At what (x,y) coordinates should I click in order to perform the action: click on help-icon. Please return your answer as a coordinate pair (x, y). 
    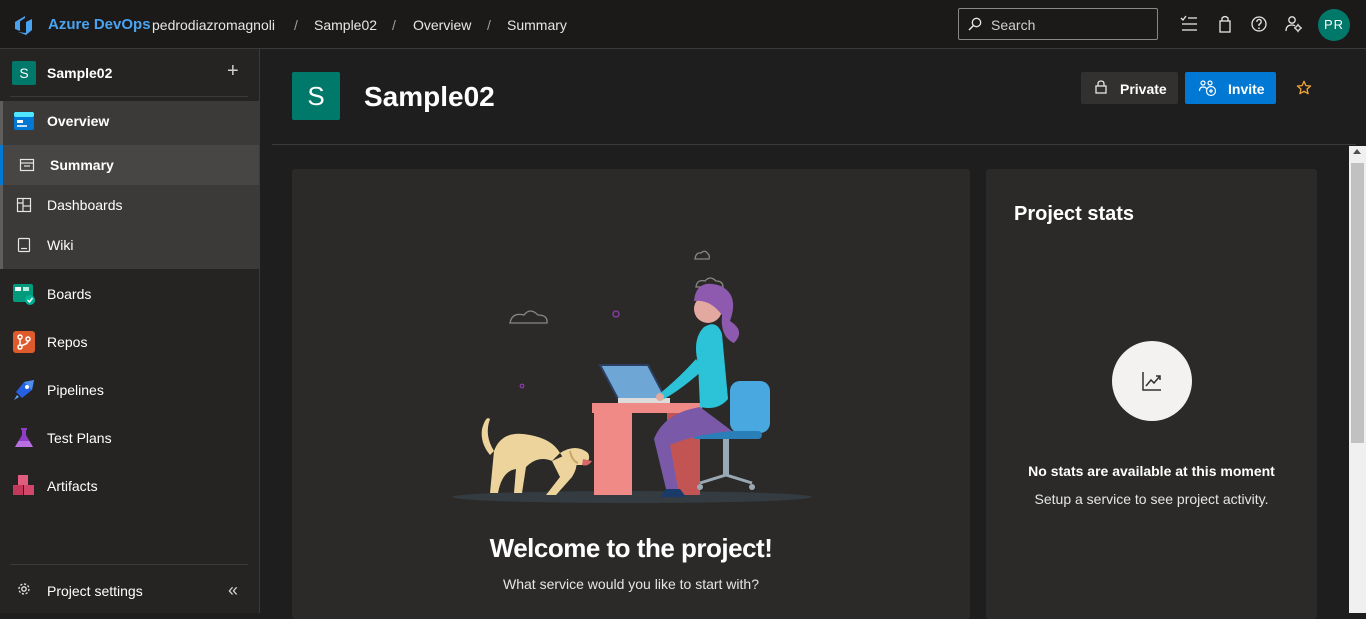
    Looking at the image, I should click on (1259, 24).